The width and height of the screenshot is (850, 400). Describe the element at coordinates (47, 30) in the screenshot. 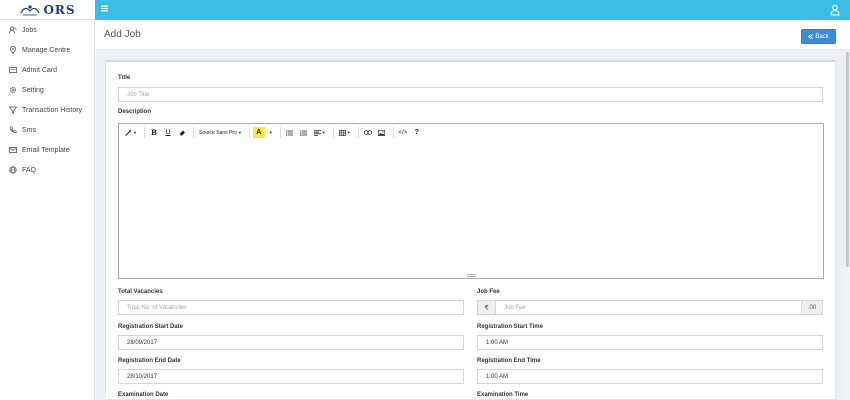

I see `sidebar-item-jobs: Jobs` at that location.